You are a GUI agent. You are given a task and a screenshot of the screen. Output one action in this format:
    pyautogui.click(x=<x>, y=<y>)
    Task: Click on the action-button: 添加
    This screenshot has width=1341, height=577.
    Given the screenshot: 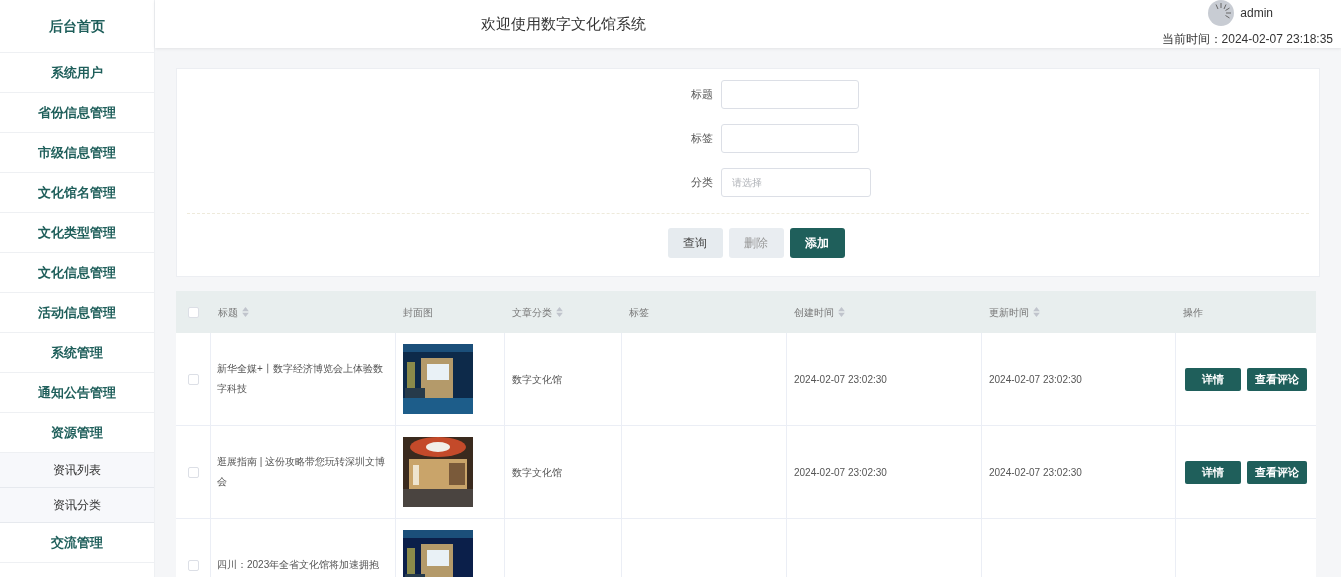 What is the action you would take?
    pyautogui.click(x=817, y=243)
    